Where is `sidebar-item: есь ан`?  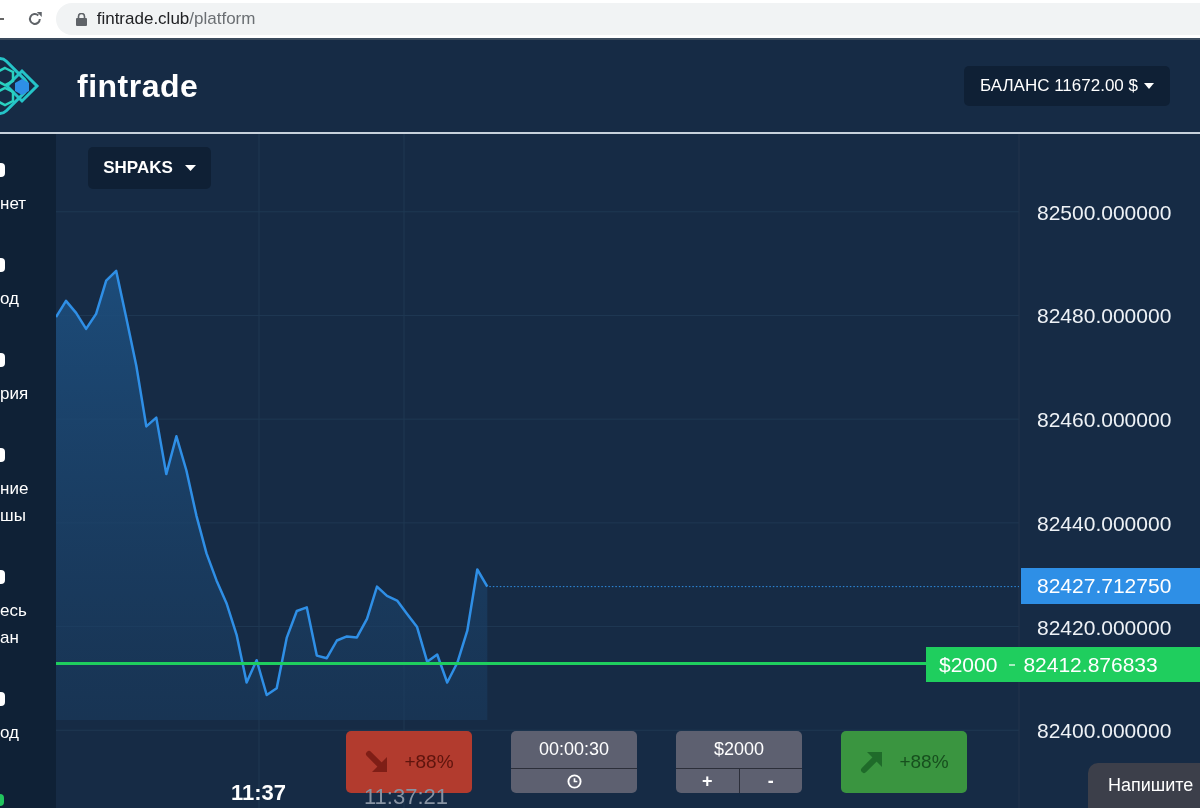
sidebar-item: есь ан is located at coordinates (28, 631).